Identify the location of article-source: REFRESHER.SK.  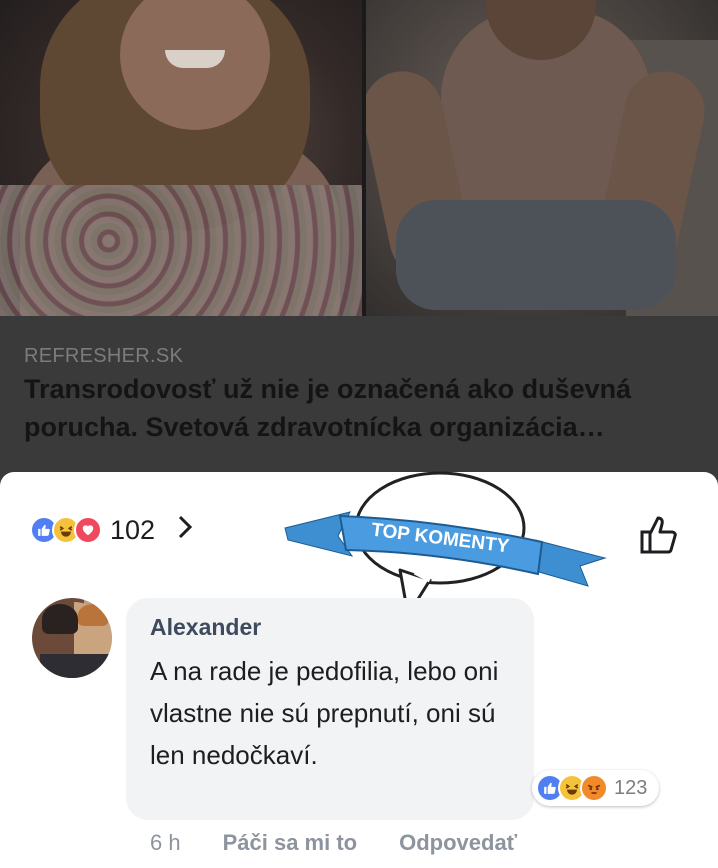
(104, 356).